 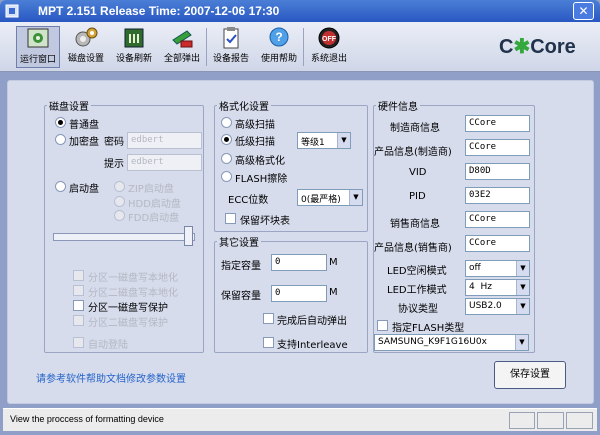 What do you see at coordinates (268, 318) in the screenshot?
I see `auto-eject-checkbox` at bounding box center [268, 318].